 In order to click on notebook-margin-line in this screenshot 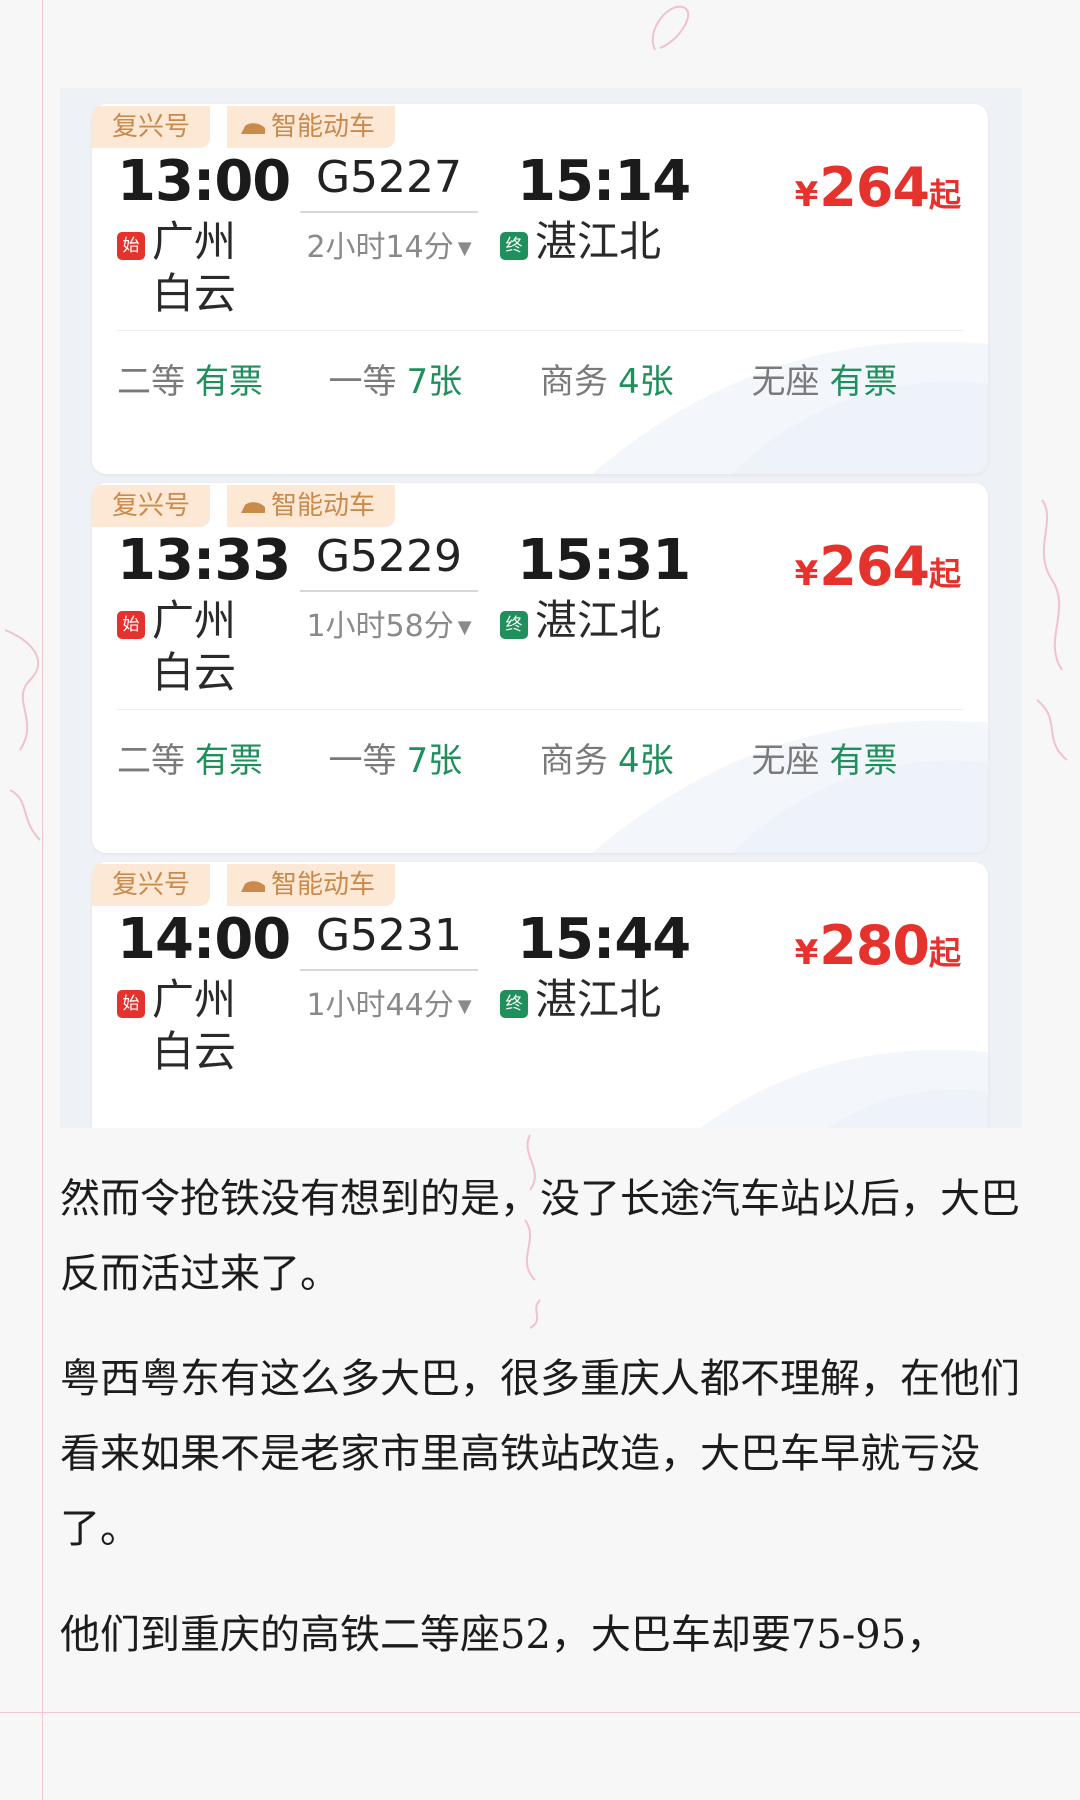, I will do `click(42, 900)`.